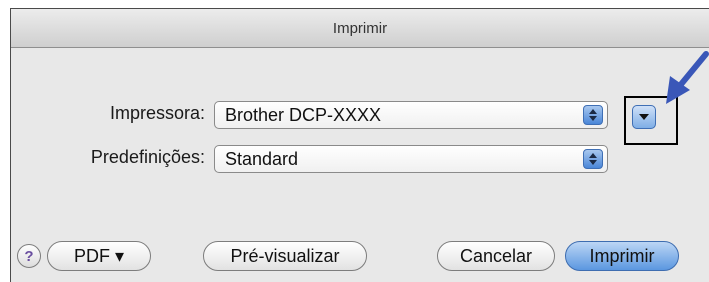 The width and height of the screenshot is (709, 282). Describe the element at coordinates (147, 157) in the screenshot. I see `presets-label: Predefinições:` at that location.